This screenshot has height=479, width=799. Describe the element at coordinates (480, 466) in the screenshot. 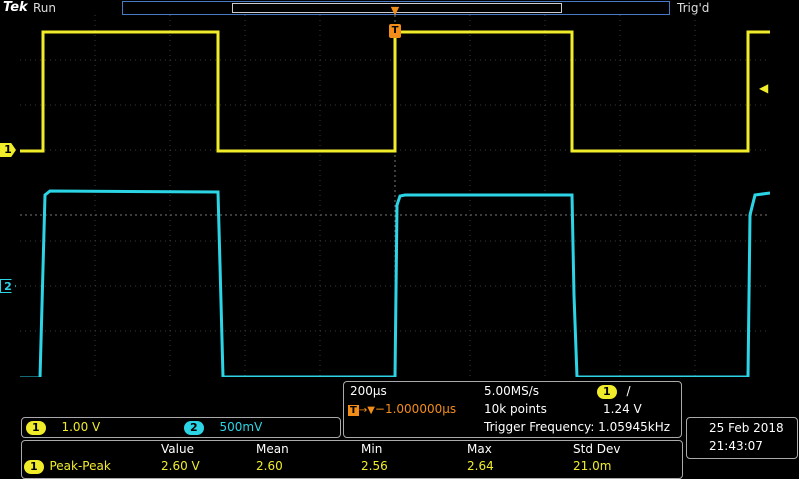

I see `measure-max: 2.64` at that location.